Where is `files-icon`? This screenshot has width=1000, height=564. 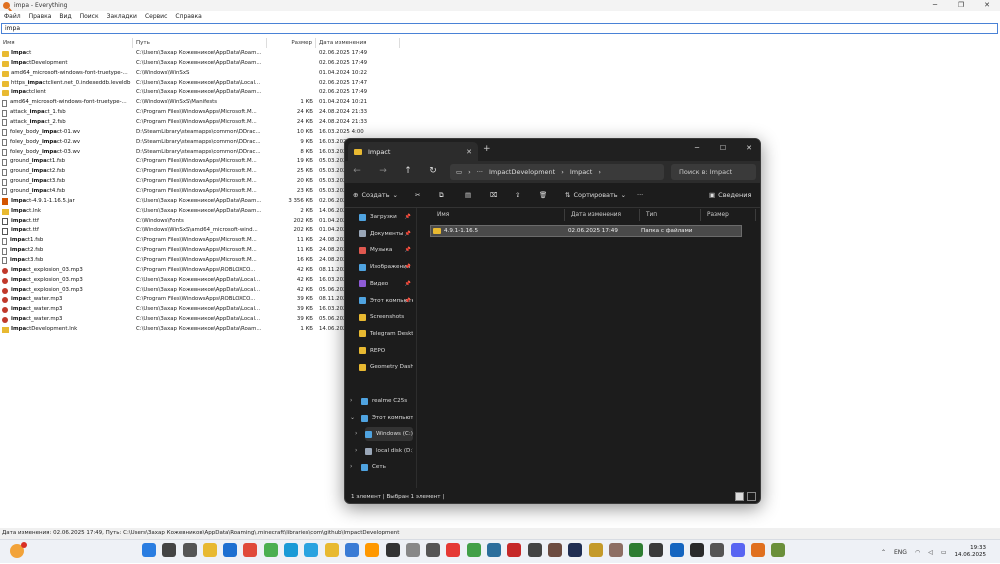 files-icon is located at coordinates (331, 550).